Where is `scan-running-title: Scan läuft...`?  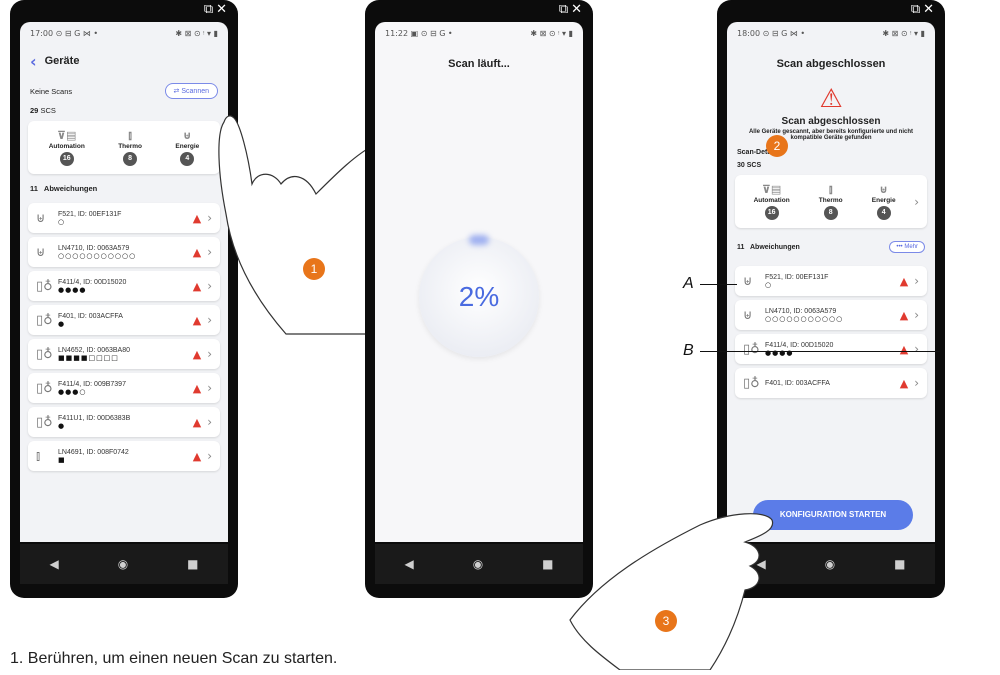
scan-running-title: Scan läuft... is located at coordinates (479, 64).